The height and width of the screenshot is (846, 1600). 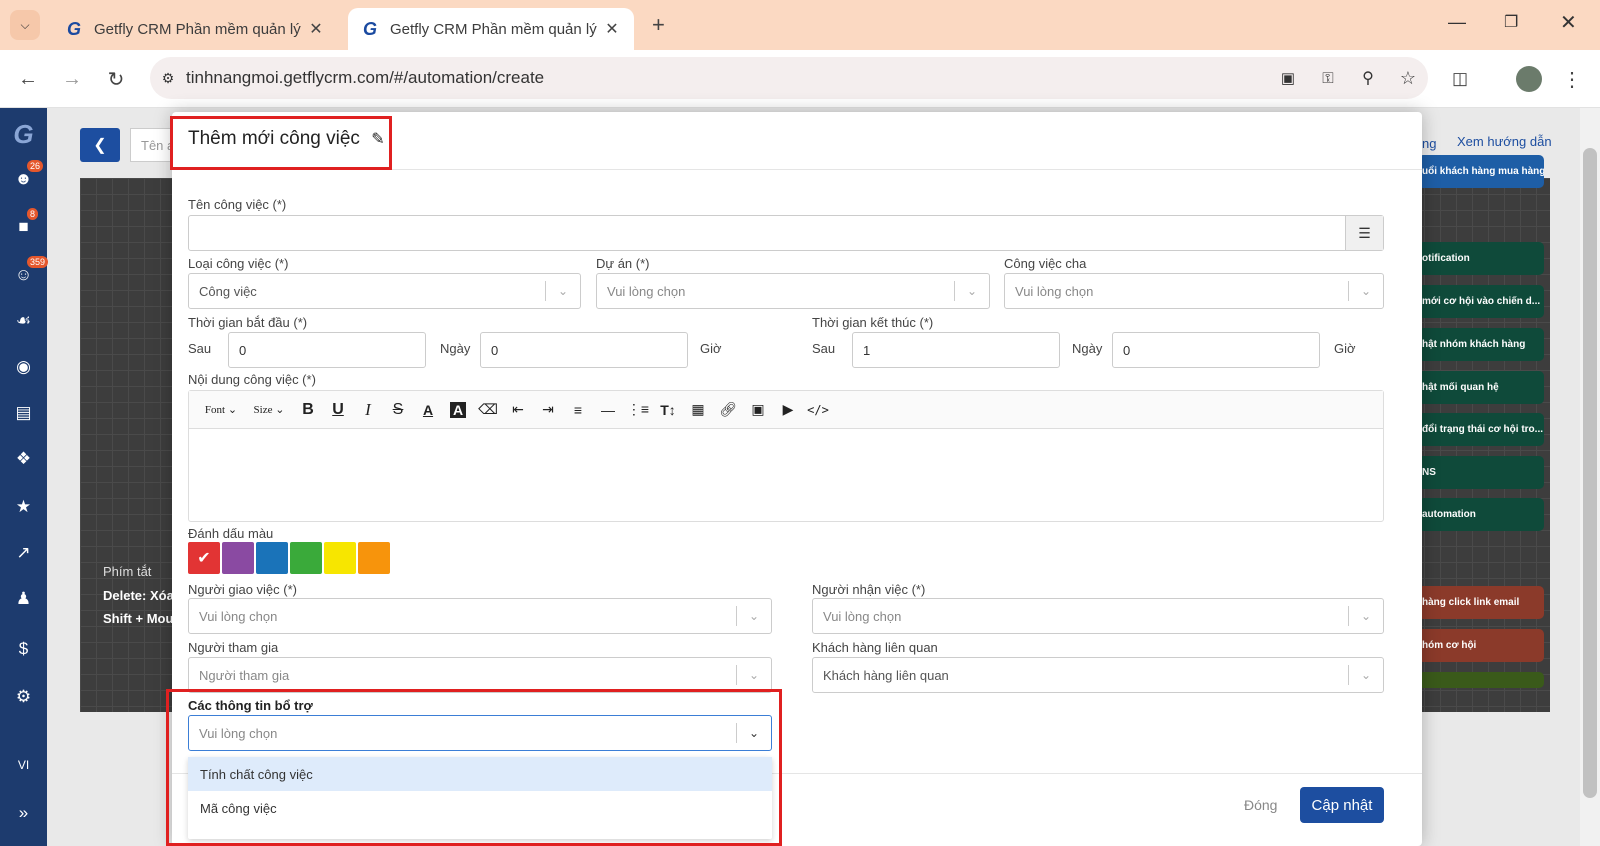 What do you see at coordinates (1460, 79) in the screenshot?
I see `extensions-icon: ◫` at bounding box center [1460, 79].